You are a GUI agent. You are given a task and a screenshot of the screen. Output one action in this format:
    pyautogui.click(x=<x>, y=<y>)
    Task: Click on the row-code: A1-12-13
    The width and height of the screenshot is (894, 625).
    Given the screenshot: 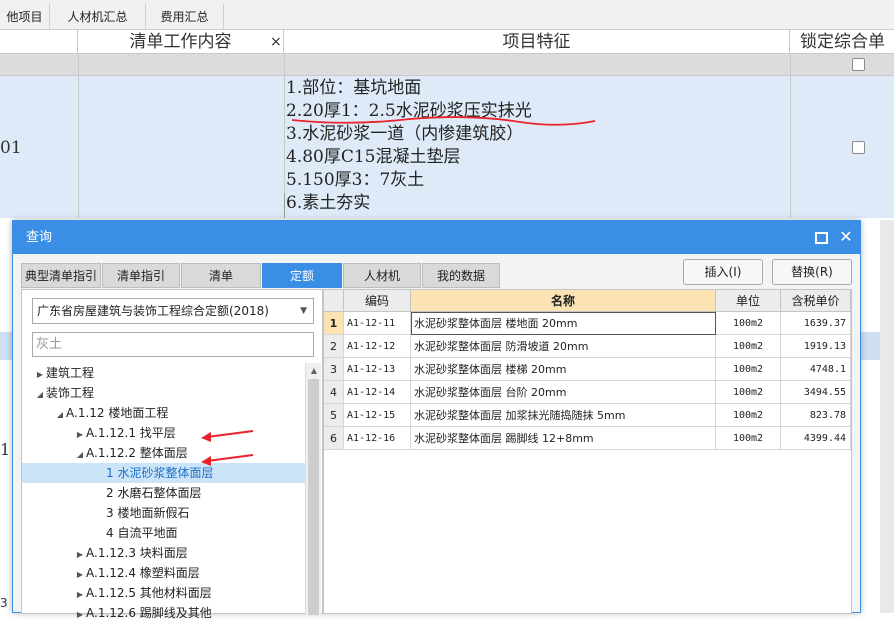 What is the action you would take?
    pyautogui.click(x=377, y=369)
    